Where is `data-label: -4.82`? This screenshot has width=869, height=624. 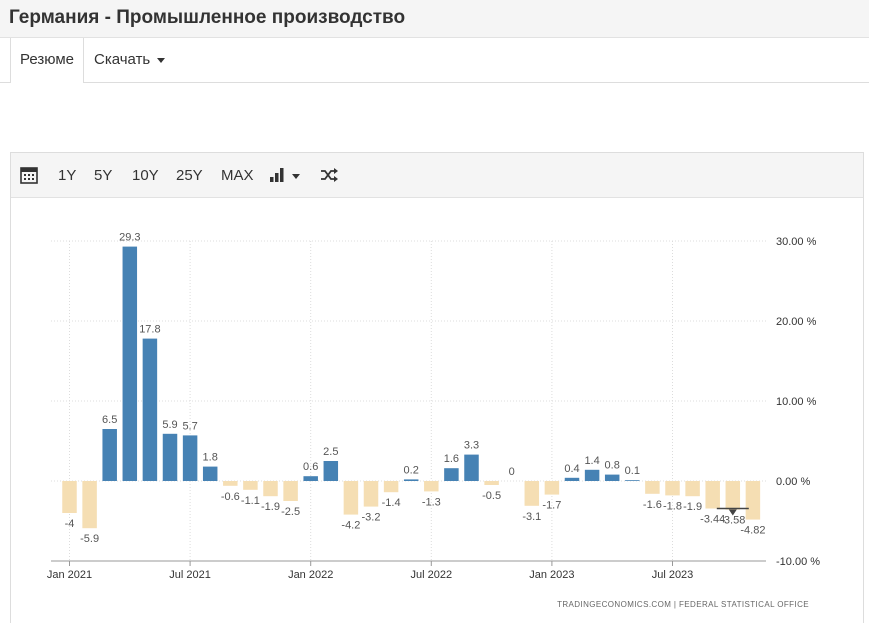
data-label: -4.82 is located at coordinates (752, 531).